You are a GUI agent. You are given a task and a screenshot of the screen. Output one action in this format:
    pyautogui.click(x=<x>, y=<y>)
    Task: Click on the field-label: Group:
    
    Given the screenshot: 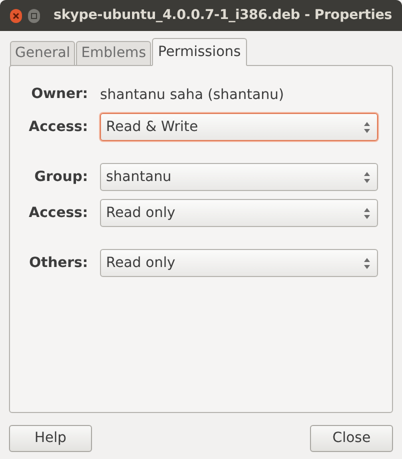 What is the action you would take?
    pyautogui.click(x=60, y=177)
    